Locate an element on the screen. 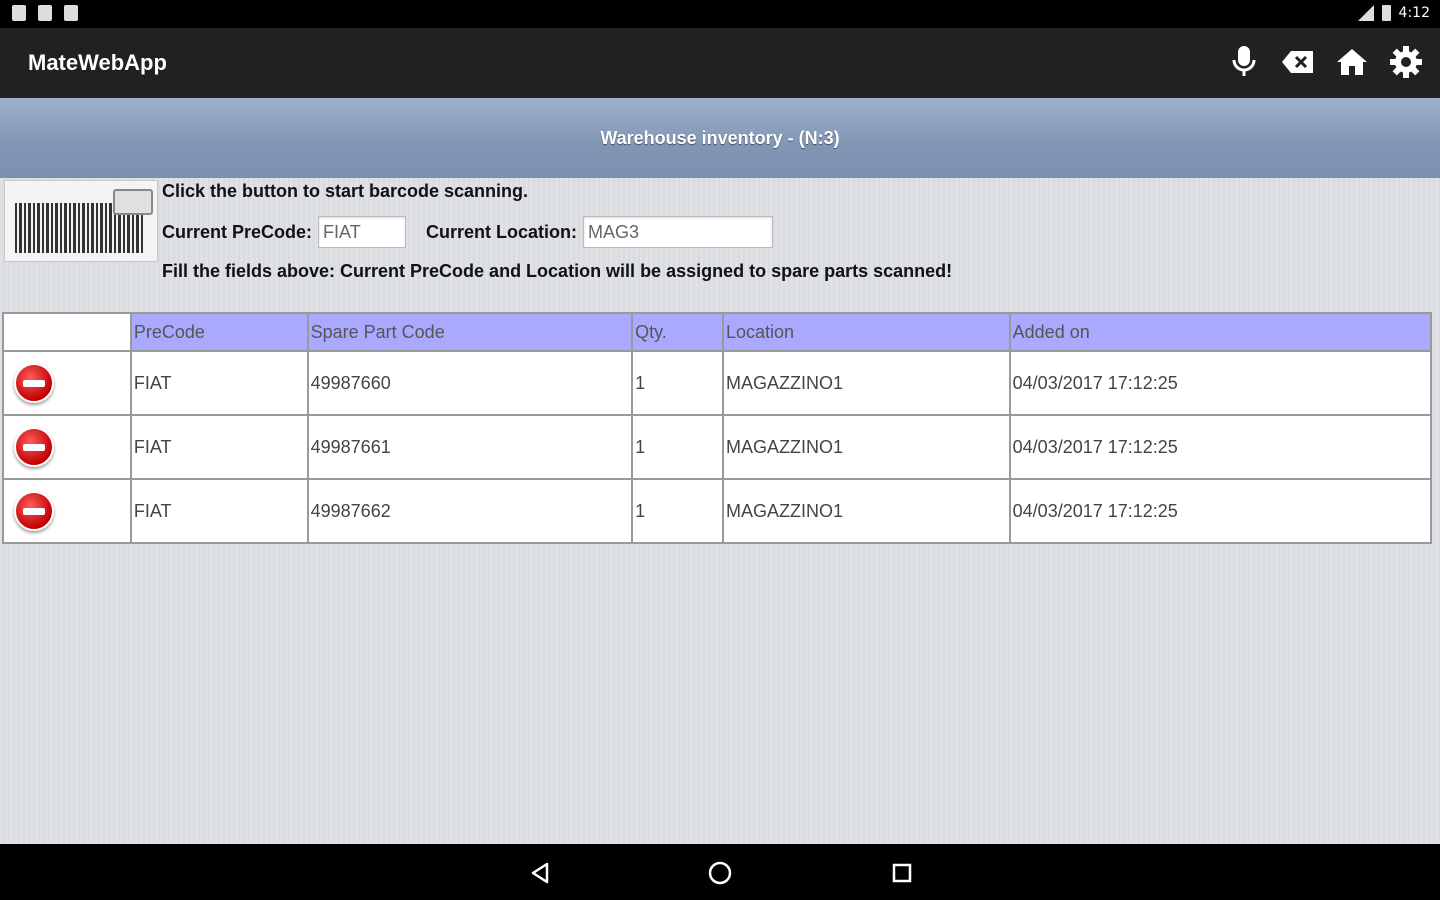  scanner-icon is located at coordinates (133, 202).